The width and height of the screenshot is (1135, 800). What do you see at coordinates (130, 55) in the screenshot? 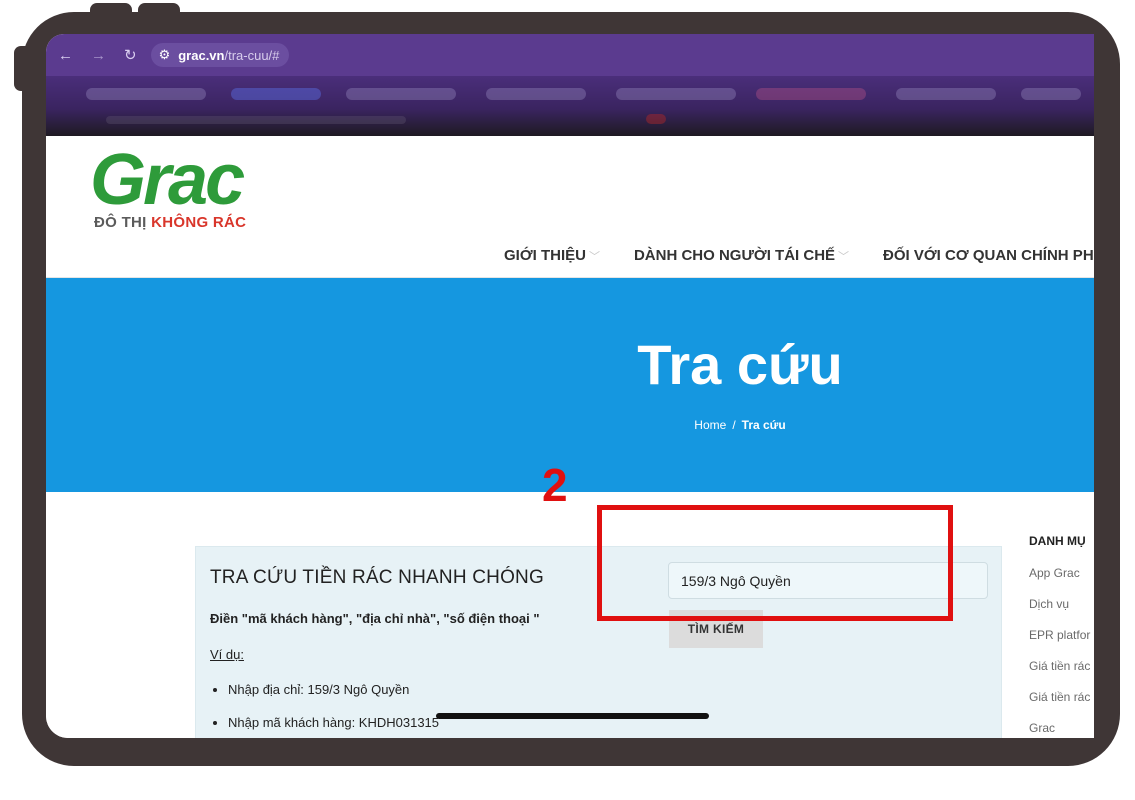
I see `reload-icon: ↻` at bounding box center [130, 55].